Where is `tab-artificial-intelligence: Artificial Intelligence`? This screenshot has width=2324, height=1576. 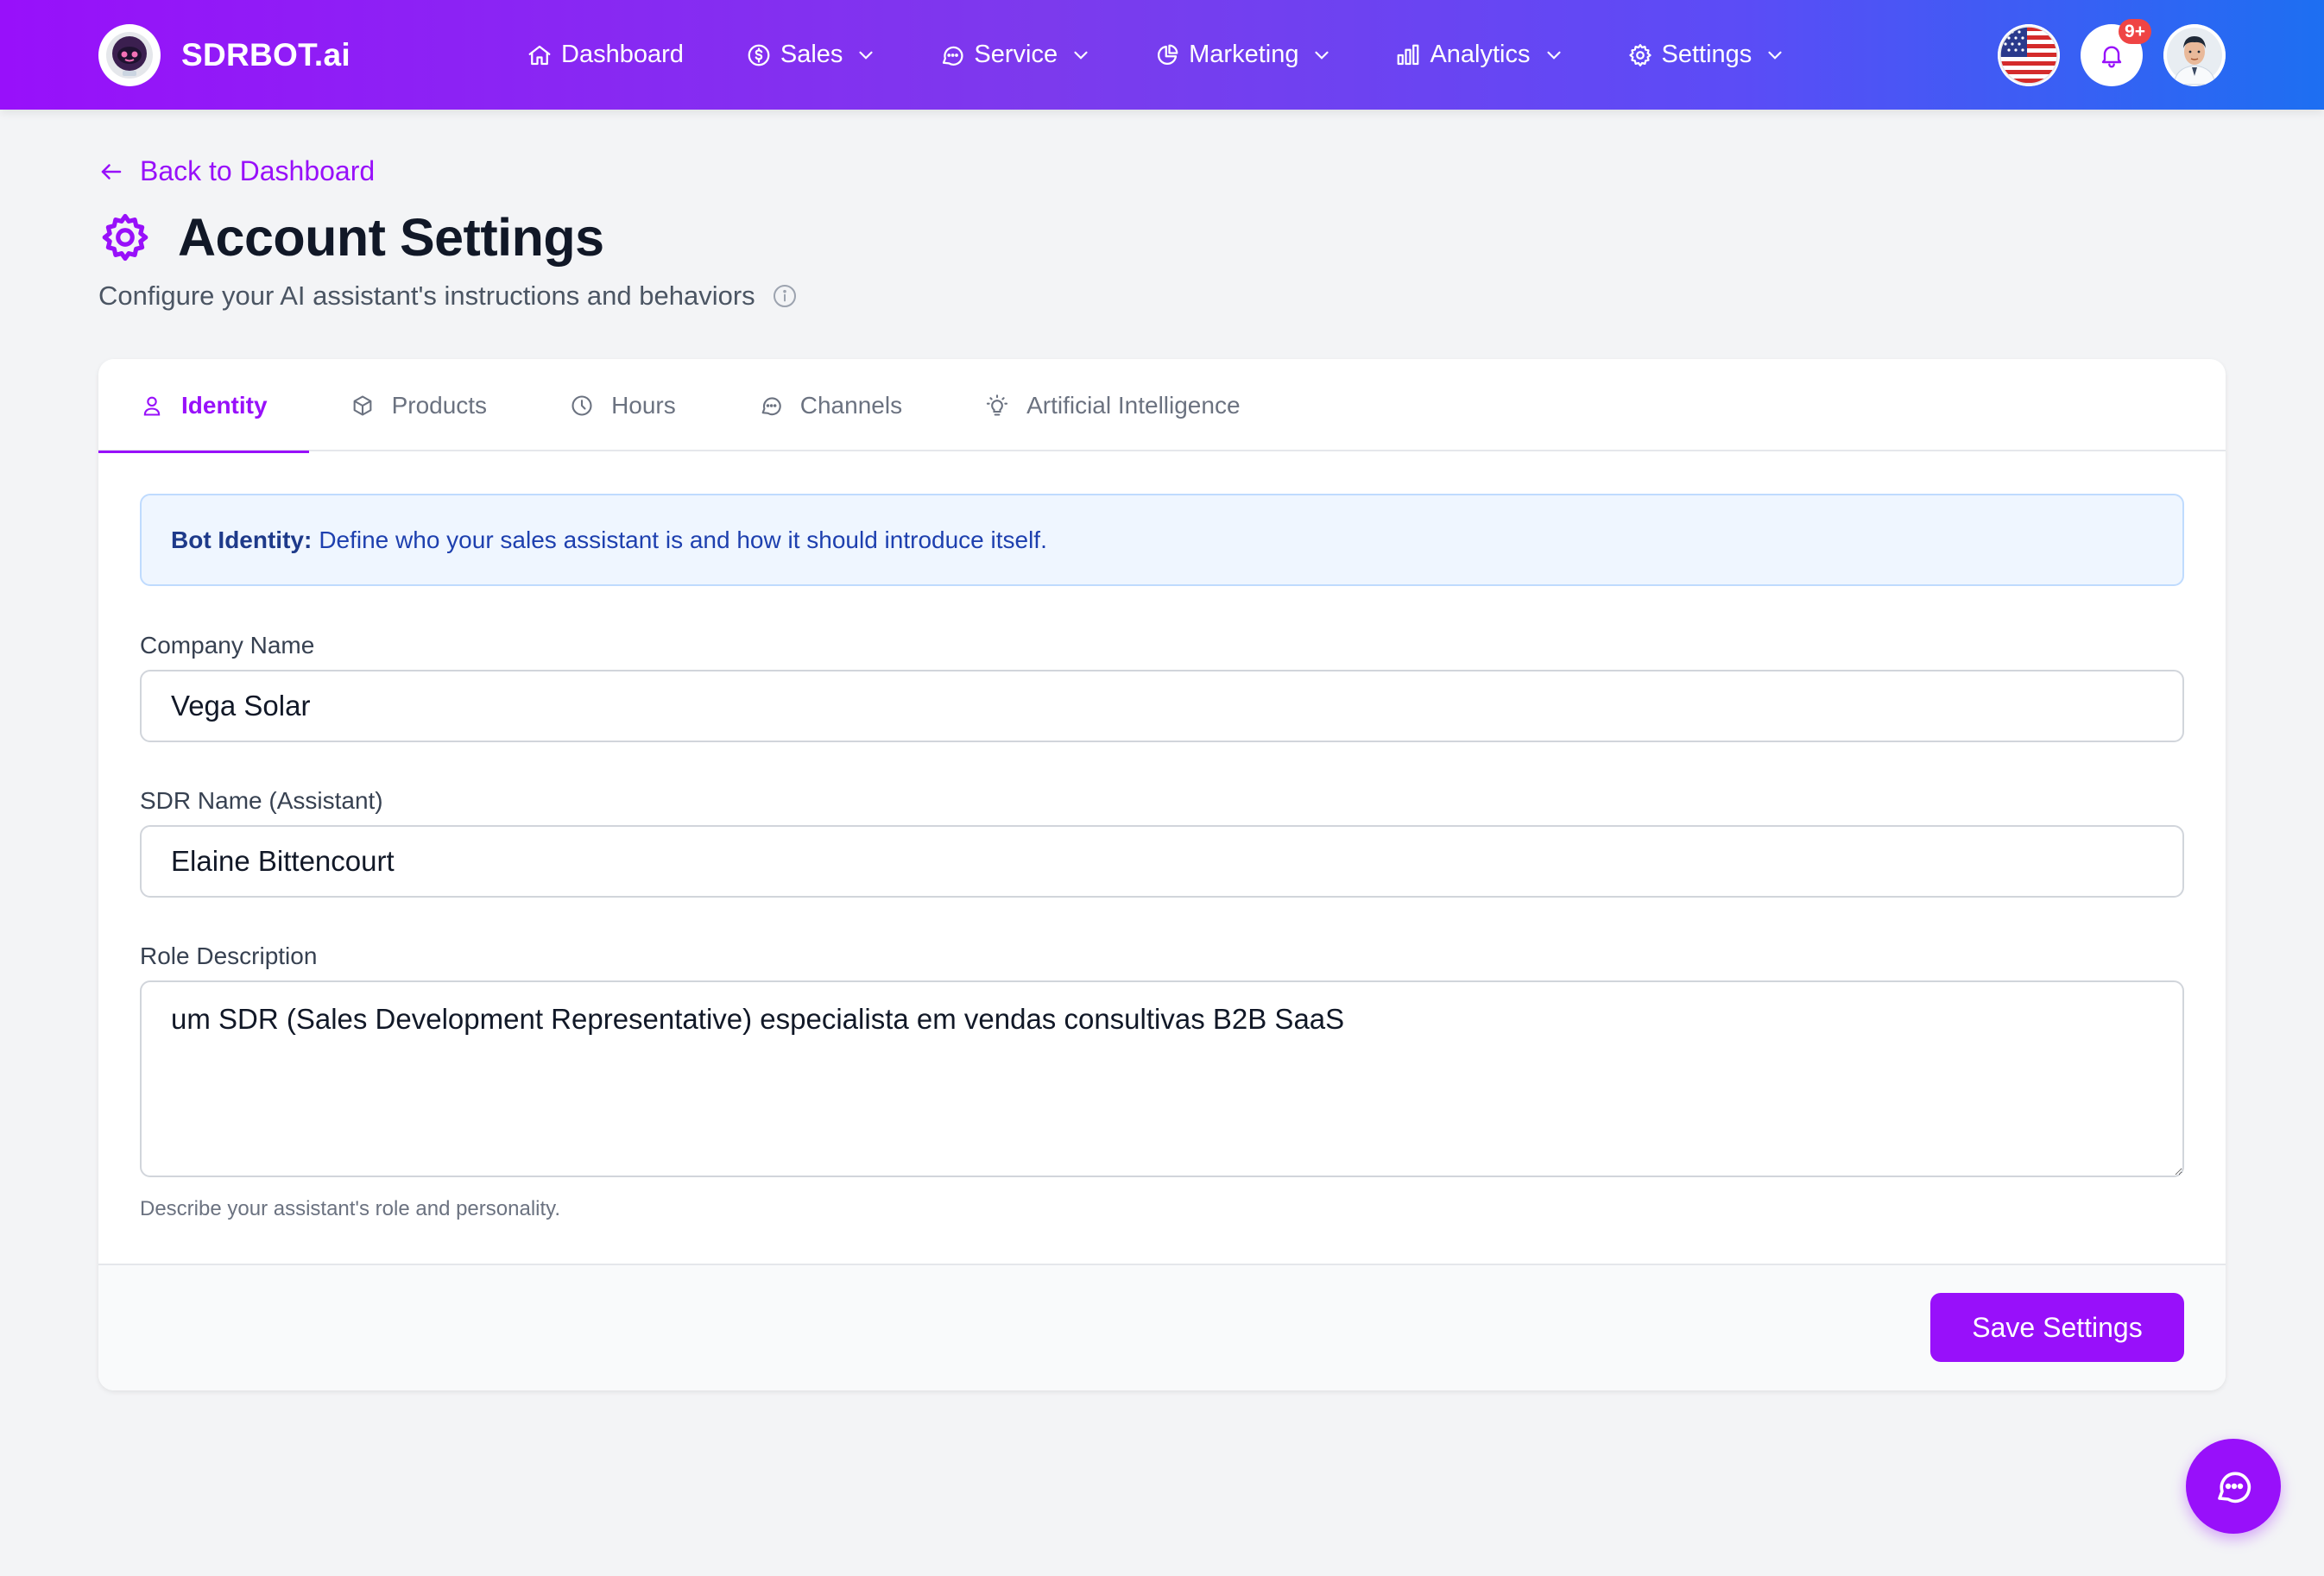
tab-artificial-intelligence: Artificial Intelligence is located at coordinates (1113, 405).